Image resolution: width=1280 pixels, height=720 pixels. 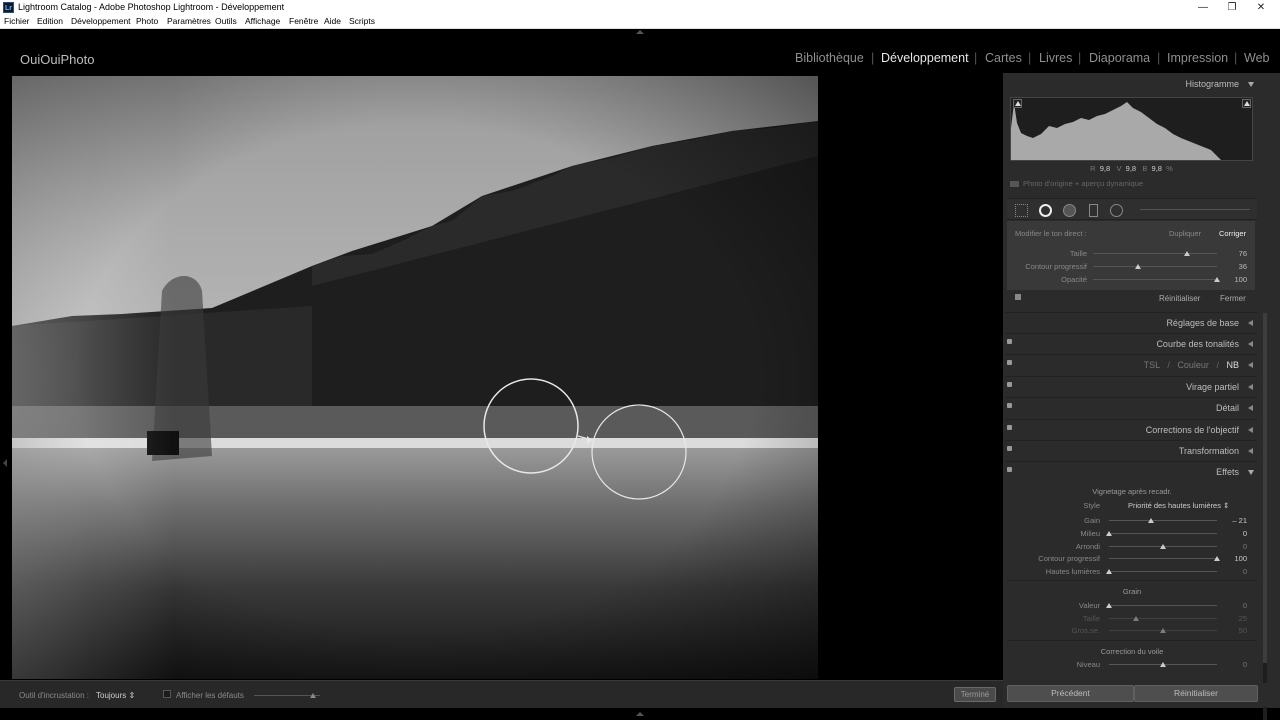 I want to click on roundness-value: 0, so click(x=1232, y=546).